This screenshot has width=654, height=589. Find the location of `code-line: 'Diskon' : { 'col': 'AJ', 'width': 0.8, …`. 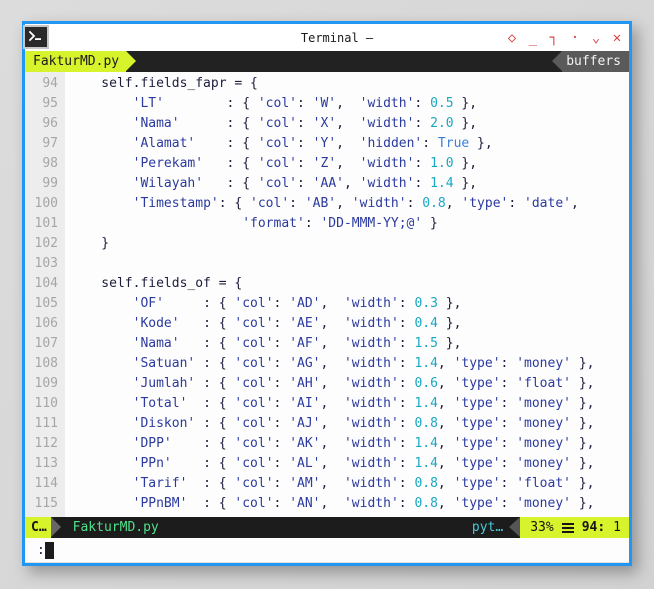

code-line: 'Diskon' : { 'col': 'AJ', 'width': 0.8, … is located at coordinates (349, 424).